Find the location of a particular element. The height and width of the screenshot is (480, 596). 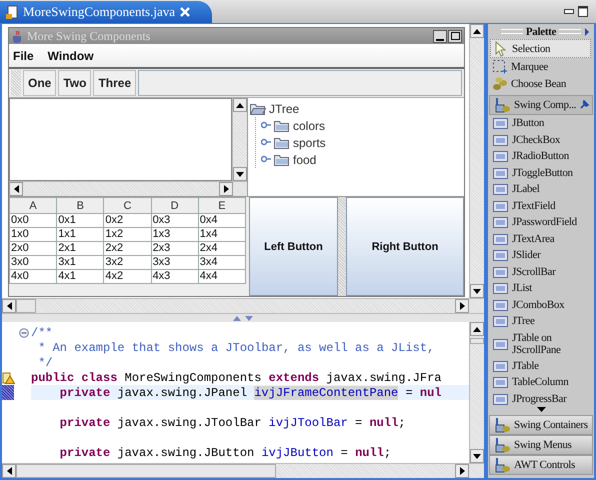

menu-item: Window is located at coordinates (71, 55).